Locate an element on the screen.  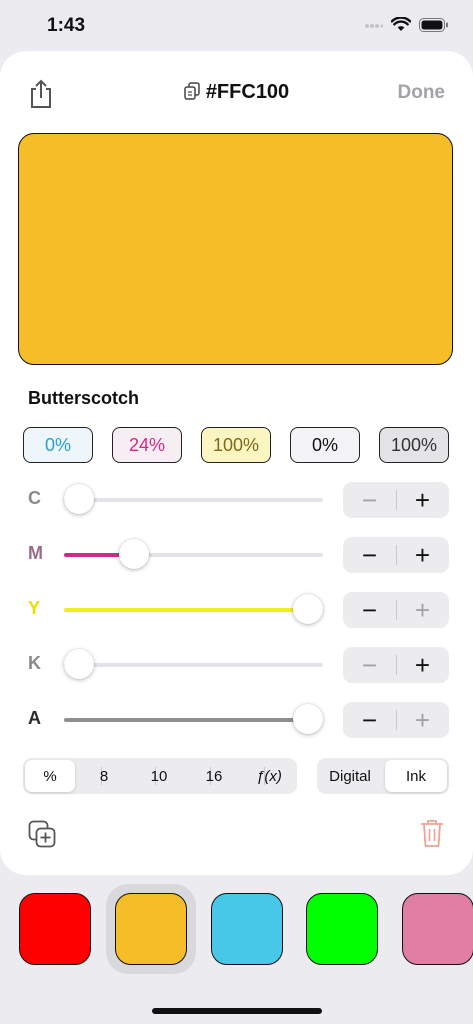
format-segmented-control: % 8 10 16 ƒ(x) is located at coordinates (160, 776).